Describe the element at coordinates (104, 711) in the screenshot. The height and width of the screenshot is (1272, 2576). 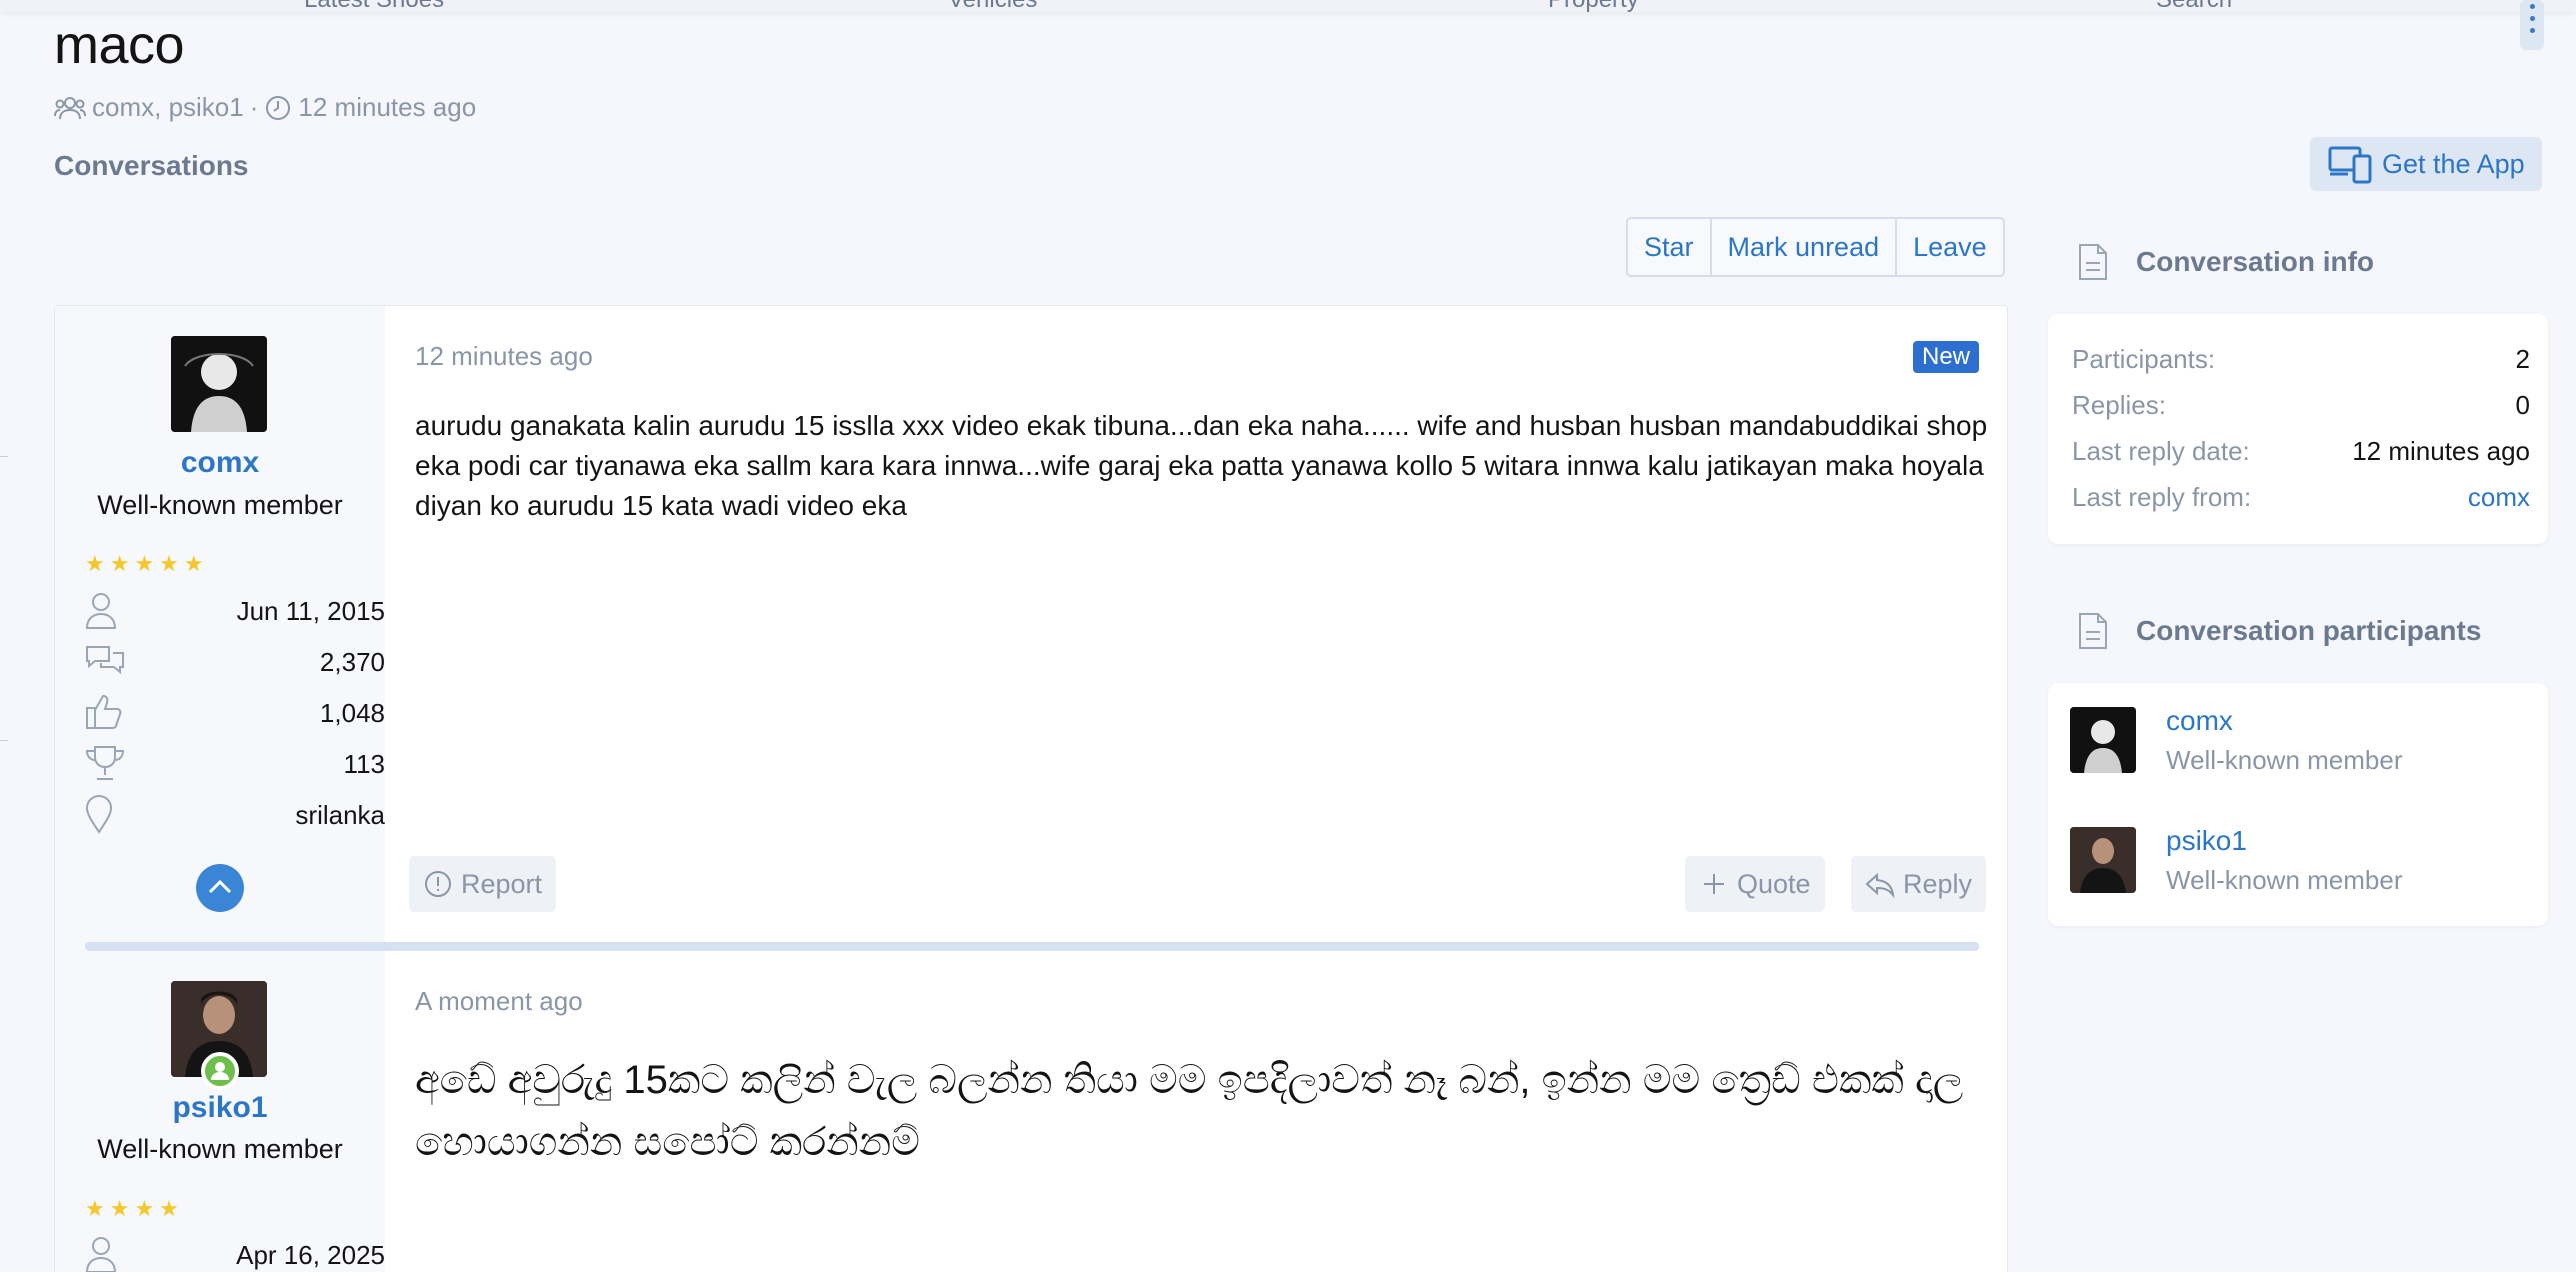
I see `thumbs-up-icon` at that location.